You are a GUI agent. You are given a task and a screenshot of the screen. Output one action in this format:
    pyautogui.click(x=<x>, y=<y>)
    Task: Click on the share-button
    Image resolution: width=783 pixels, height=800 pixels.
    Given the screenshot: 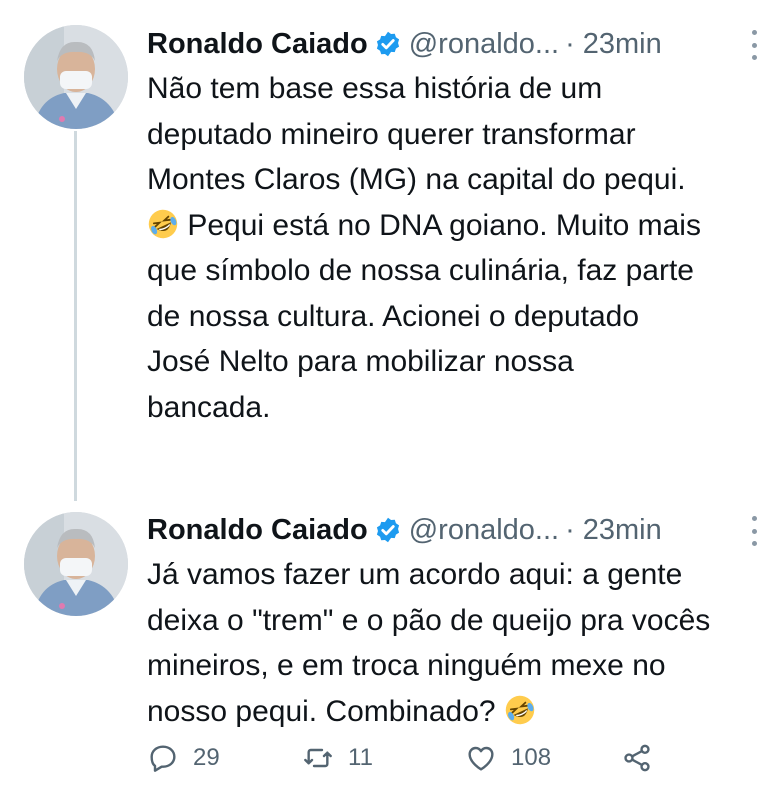 What is the action you would take?
    pyautogui.click(x=637, y=758)
    